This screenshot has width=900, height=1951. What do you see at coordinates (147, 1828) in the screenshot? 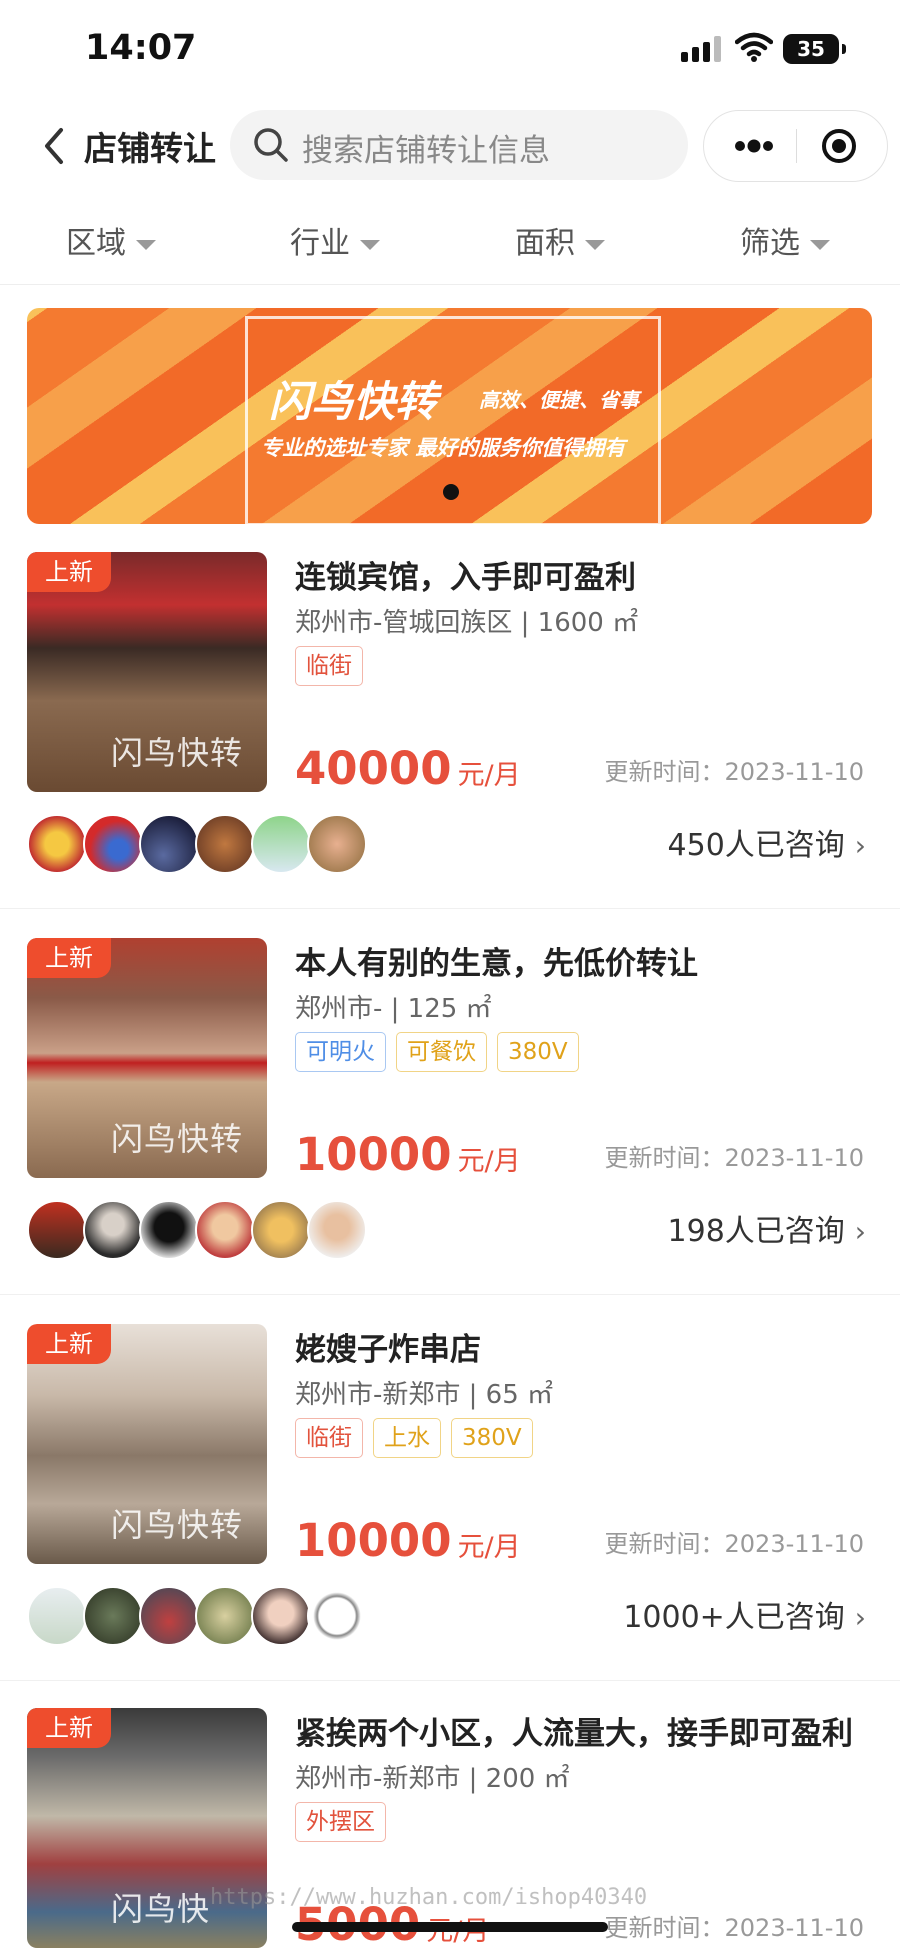
I see `listing-photo: 上新 闪鸟快` at bounding box center [147, 1828].